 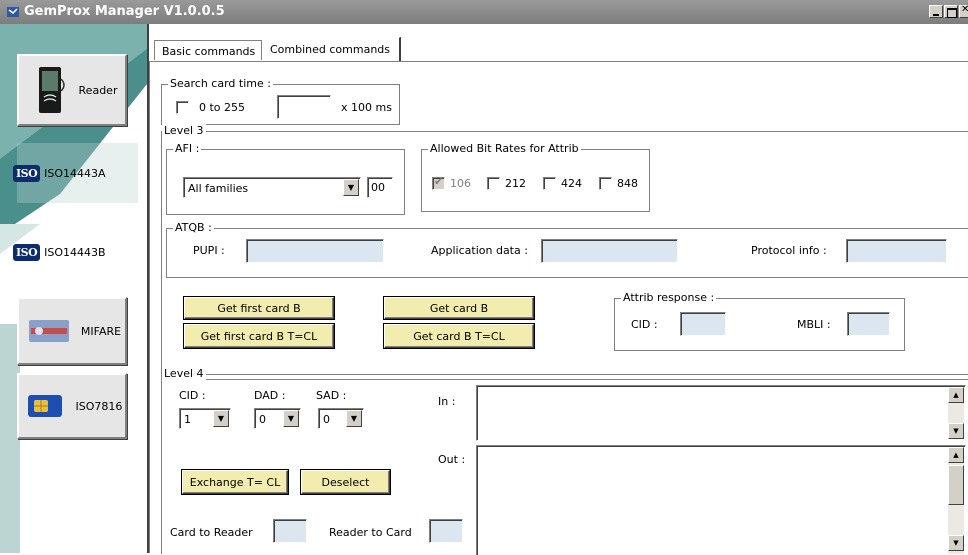 What do you see at coordinates (182, 107) in the screenshot?
I see `search-time-checkbox` at bounding box center [182, 107].